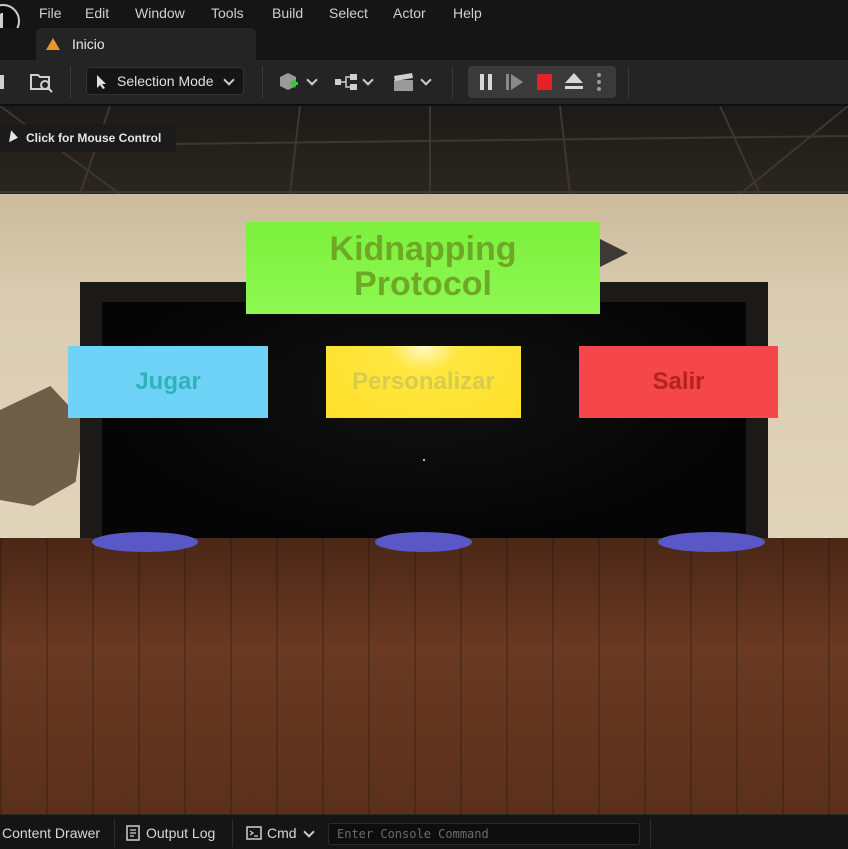 The image size is (848, 849). I want to click on selection-mode-dropdown: Selection Mode, so click(165, 81).